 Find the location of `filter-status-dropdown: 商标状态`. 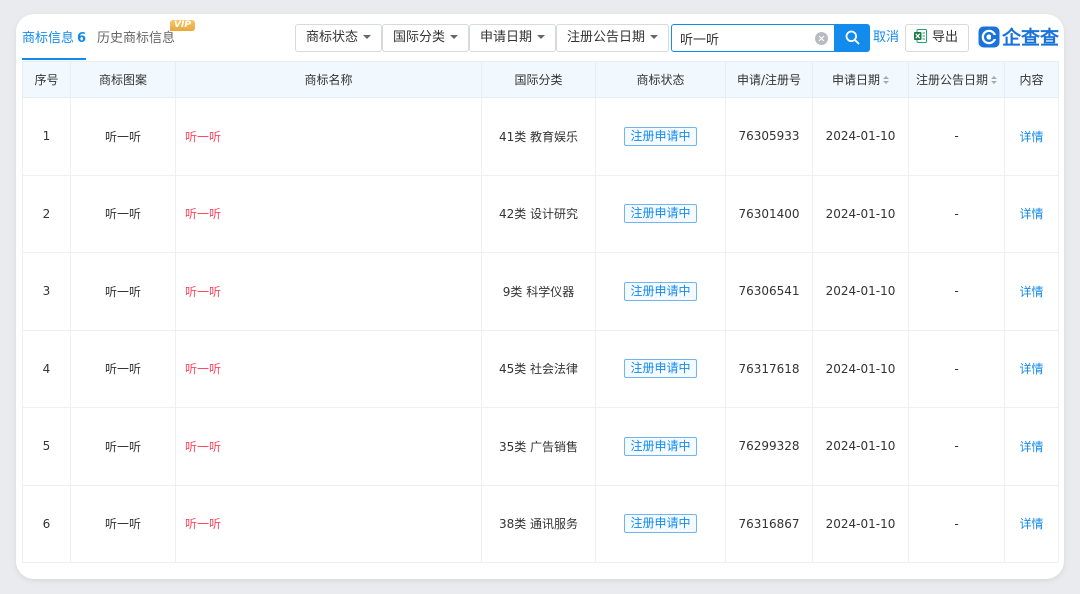

filter-status-dropdown: 商标状态 is located at coordinates (339, 38).